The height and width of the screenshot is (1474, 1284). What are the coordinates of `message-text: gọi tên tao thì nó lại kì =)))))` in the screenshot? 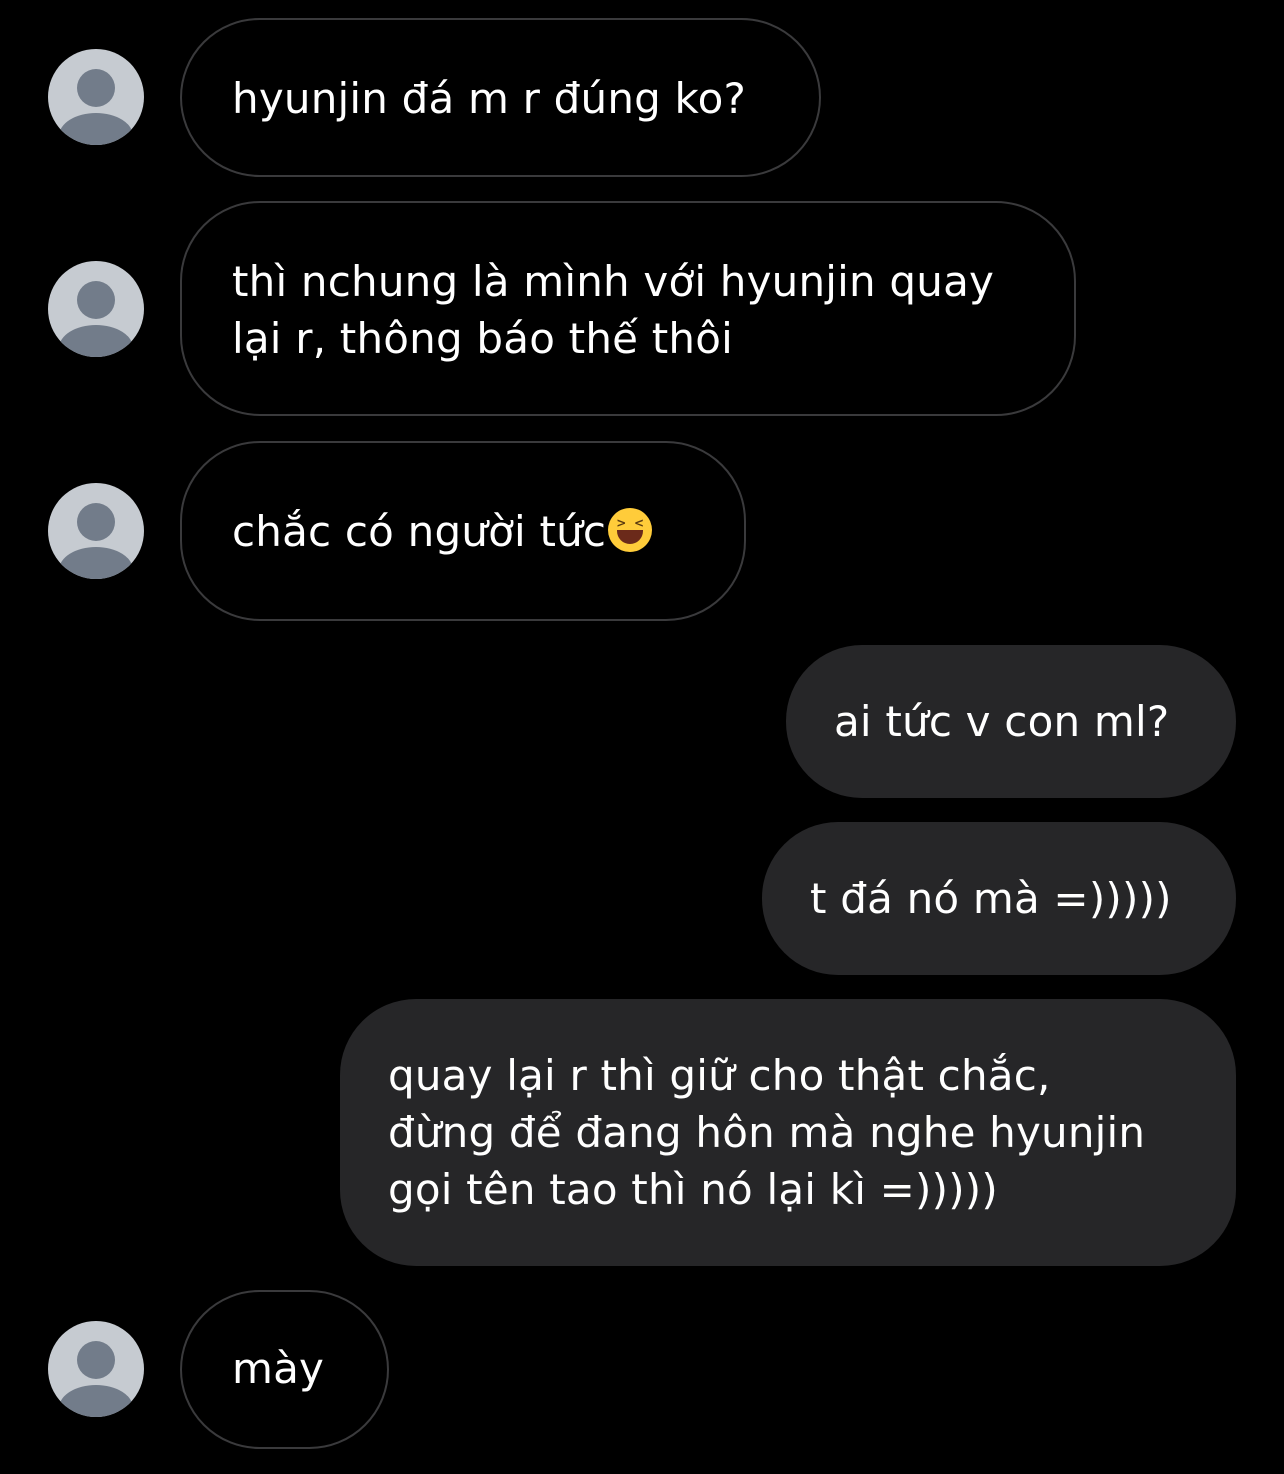 It's located at (693, 1189).